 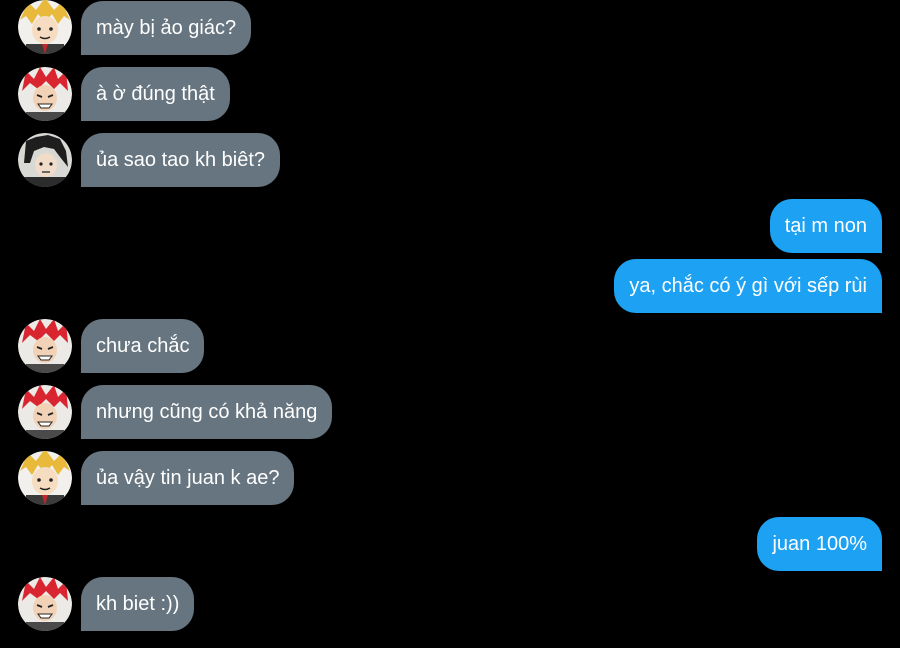 What do you see at coordinates (138, 604) in the screenshot?
I see `incoming-message: kh biet :))` at bounding box center [138, 604].